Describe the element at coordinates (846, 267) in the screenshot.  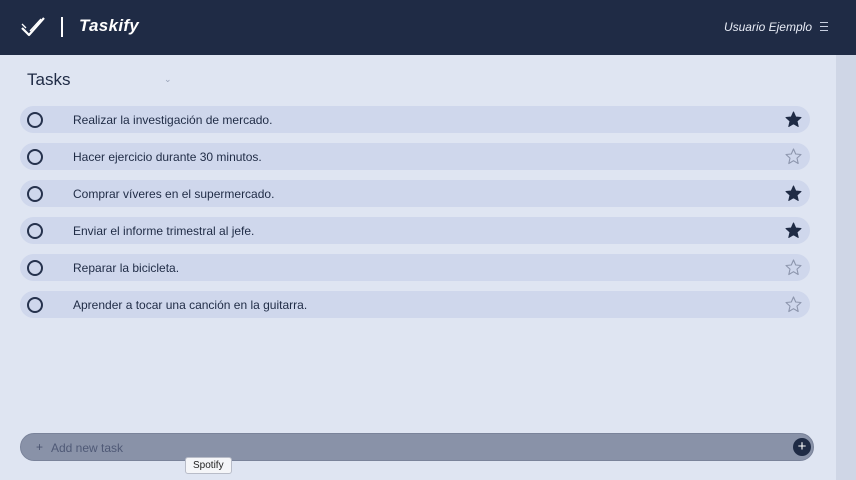
I see `scrollbar-track` at that location.